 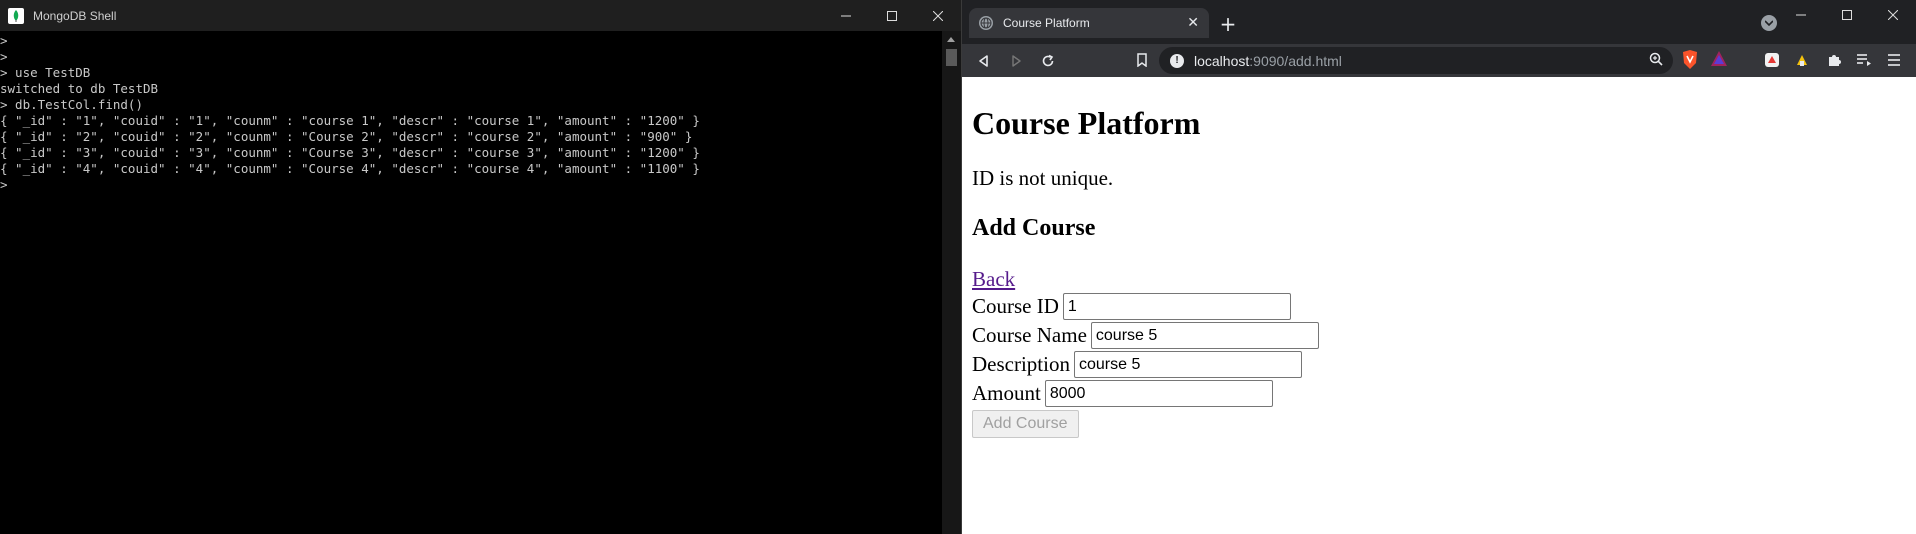 I want to click on description-label: Description, so click(x=1021, y=364).